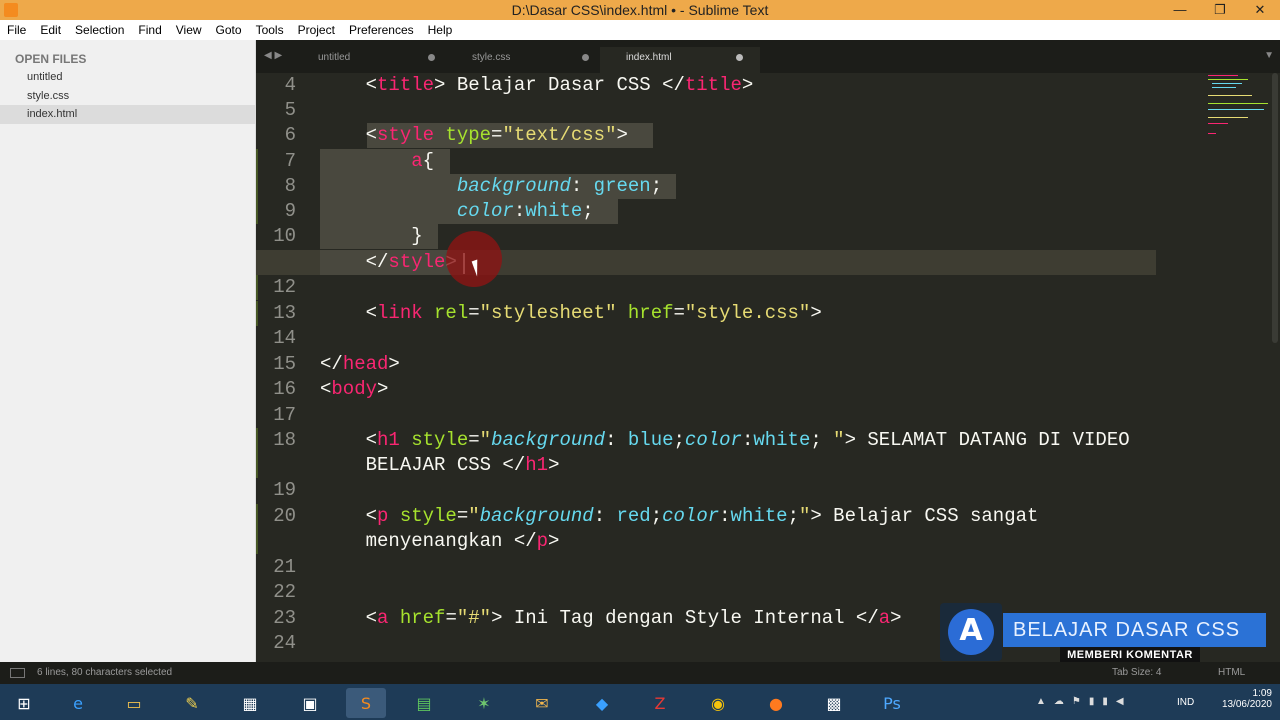 The image size is (1280, 720). Describe the element at coordinates (284, 516) in the screenshot. I see `line-number: 20` at that location.